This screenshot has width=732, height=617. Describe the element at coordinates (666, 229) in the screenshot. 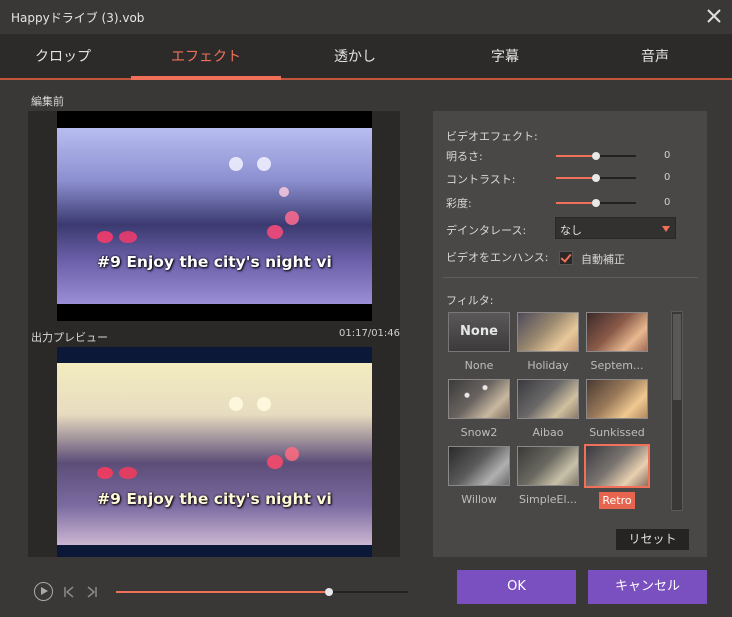

I see `dropdown-arrow-icon` at that location.